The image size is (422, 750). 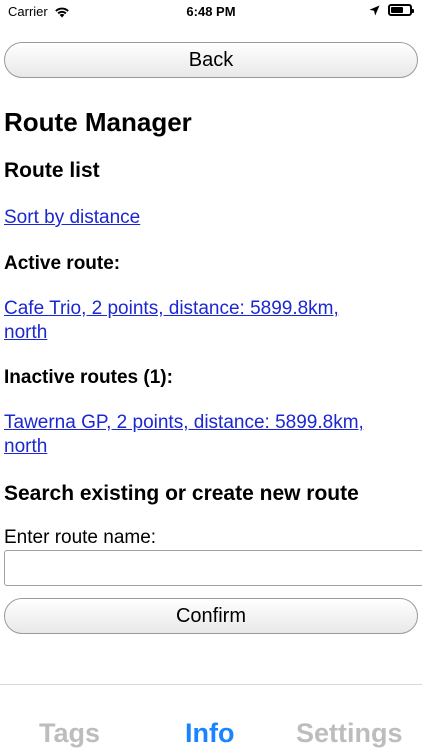 I want to click on active-route-line2: north, so click(x=26, y=332).